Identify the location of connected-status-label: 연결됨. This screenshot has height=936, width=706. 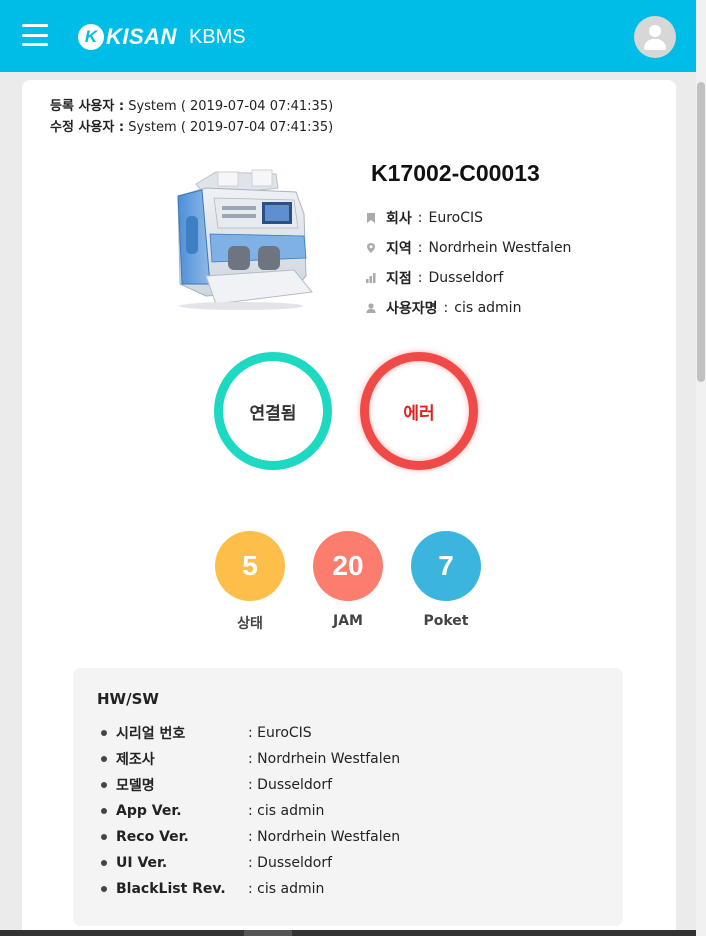
(273, 413).